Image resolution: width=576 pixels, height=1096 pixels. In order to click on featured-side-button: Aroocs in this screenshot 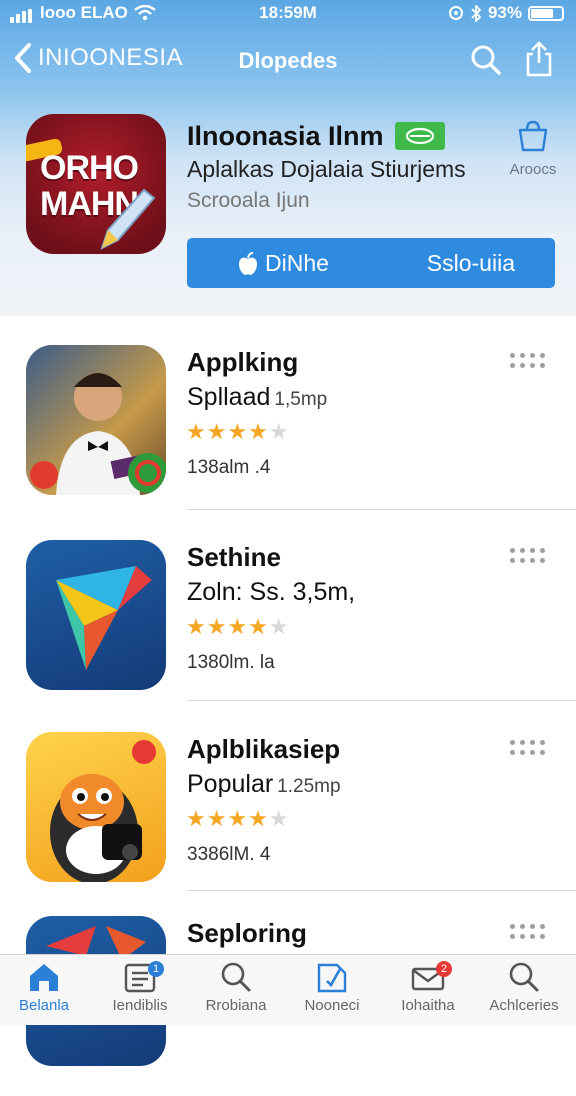, I will do `click(533, 149)`.